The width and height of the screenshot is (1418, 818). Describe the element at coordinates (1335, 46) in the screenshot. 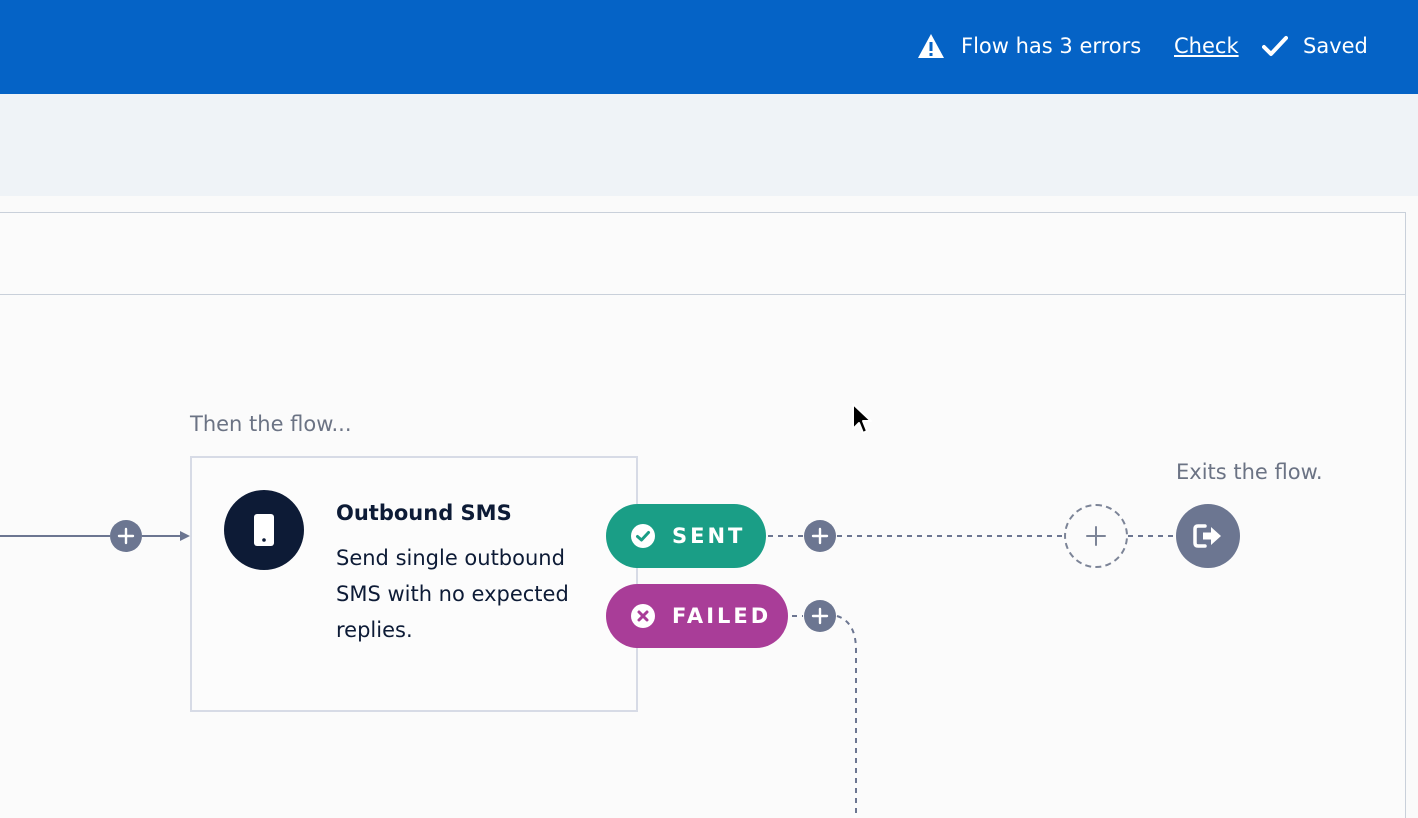

I see `saved-status: Saved` at that location.